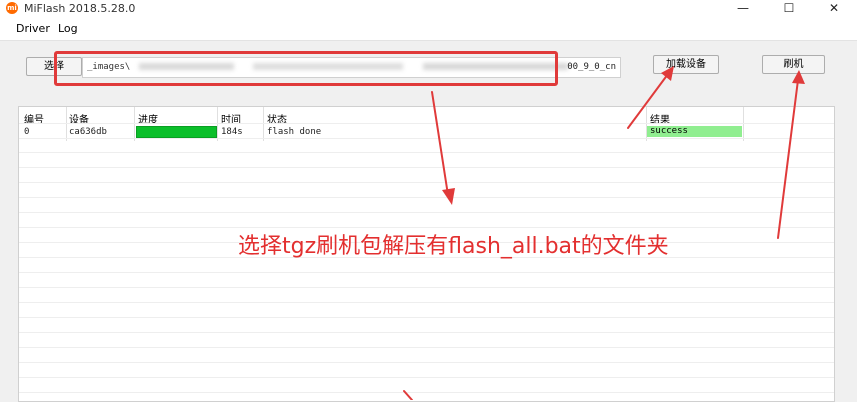 The width and height of the screenshot is (857, 402). I want to click on arrow-to-path, so click(440, 143).